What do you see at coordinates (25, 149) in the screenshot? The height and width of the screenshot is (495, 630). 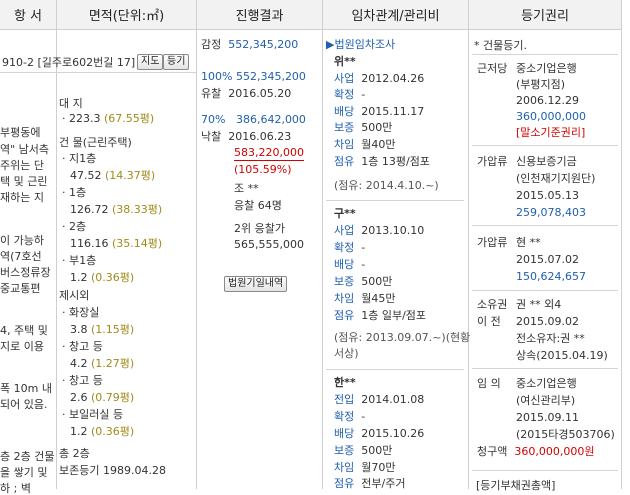 I see `desc-line: 역" 남서측` at bounding box center [25, 149].